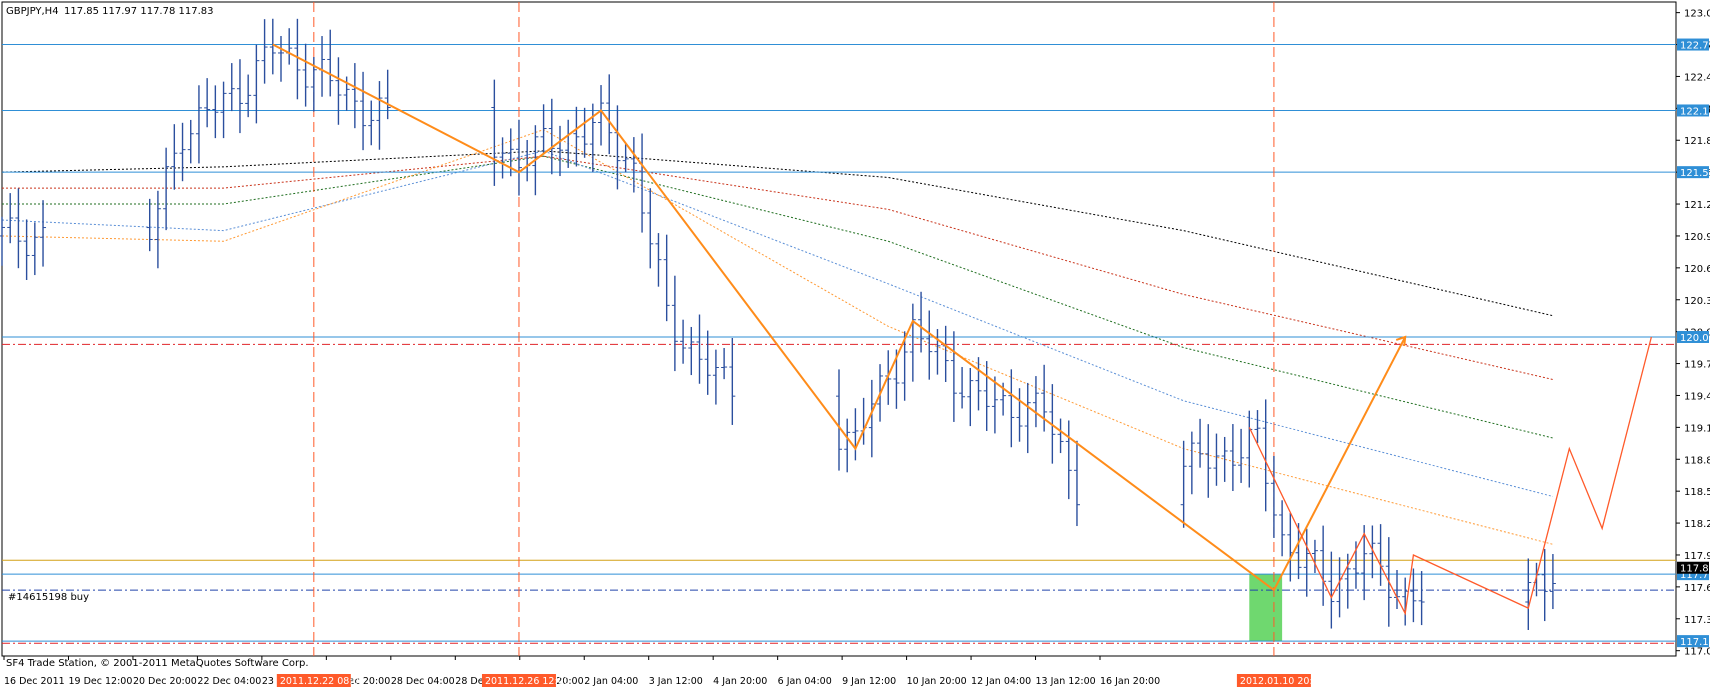  Describe the element at coordinates (229, 681) in the screenshot. I see `x-tick-label: 22 Dec 04:00` at that location.